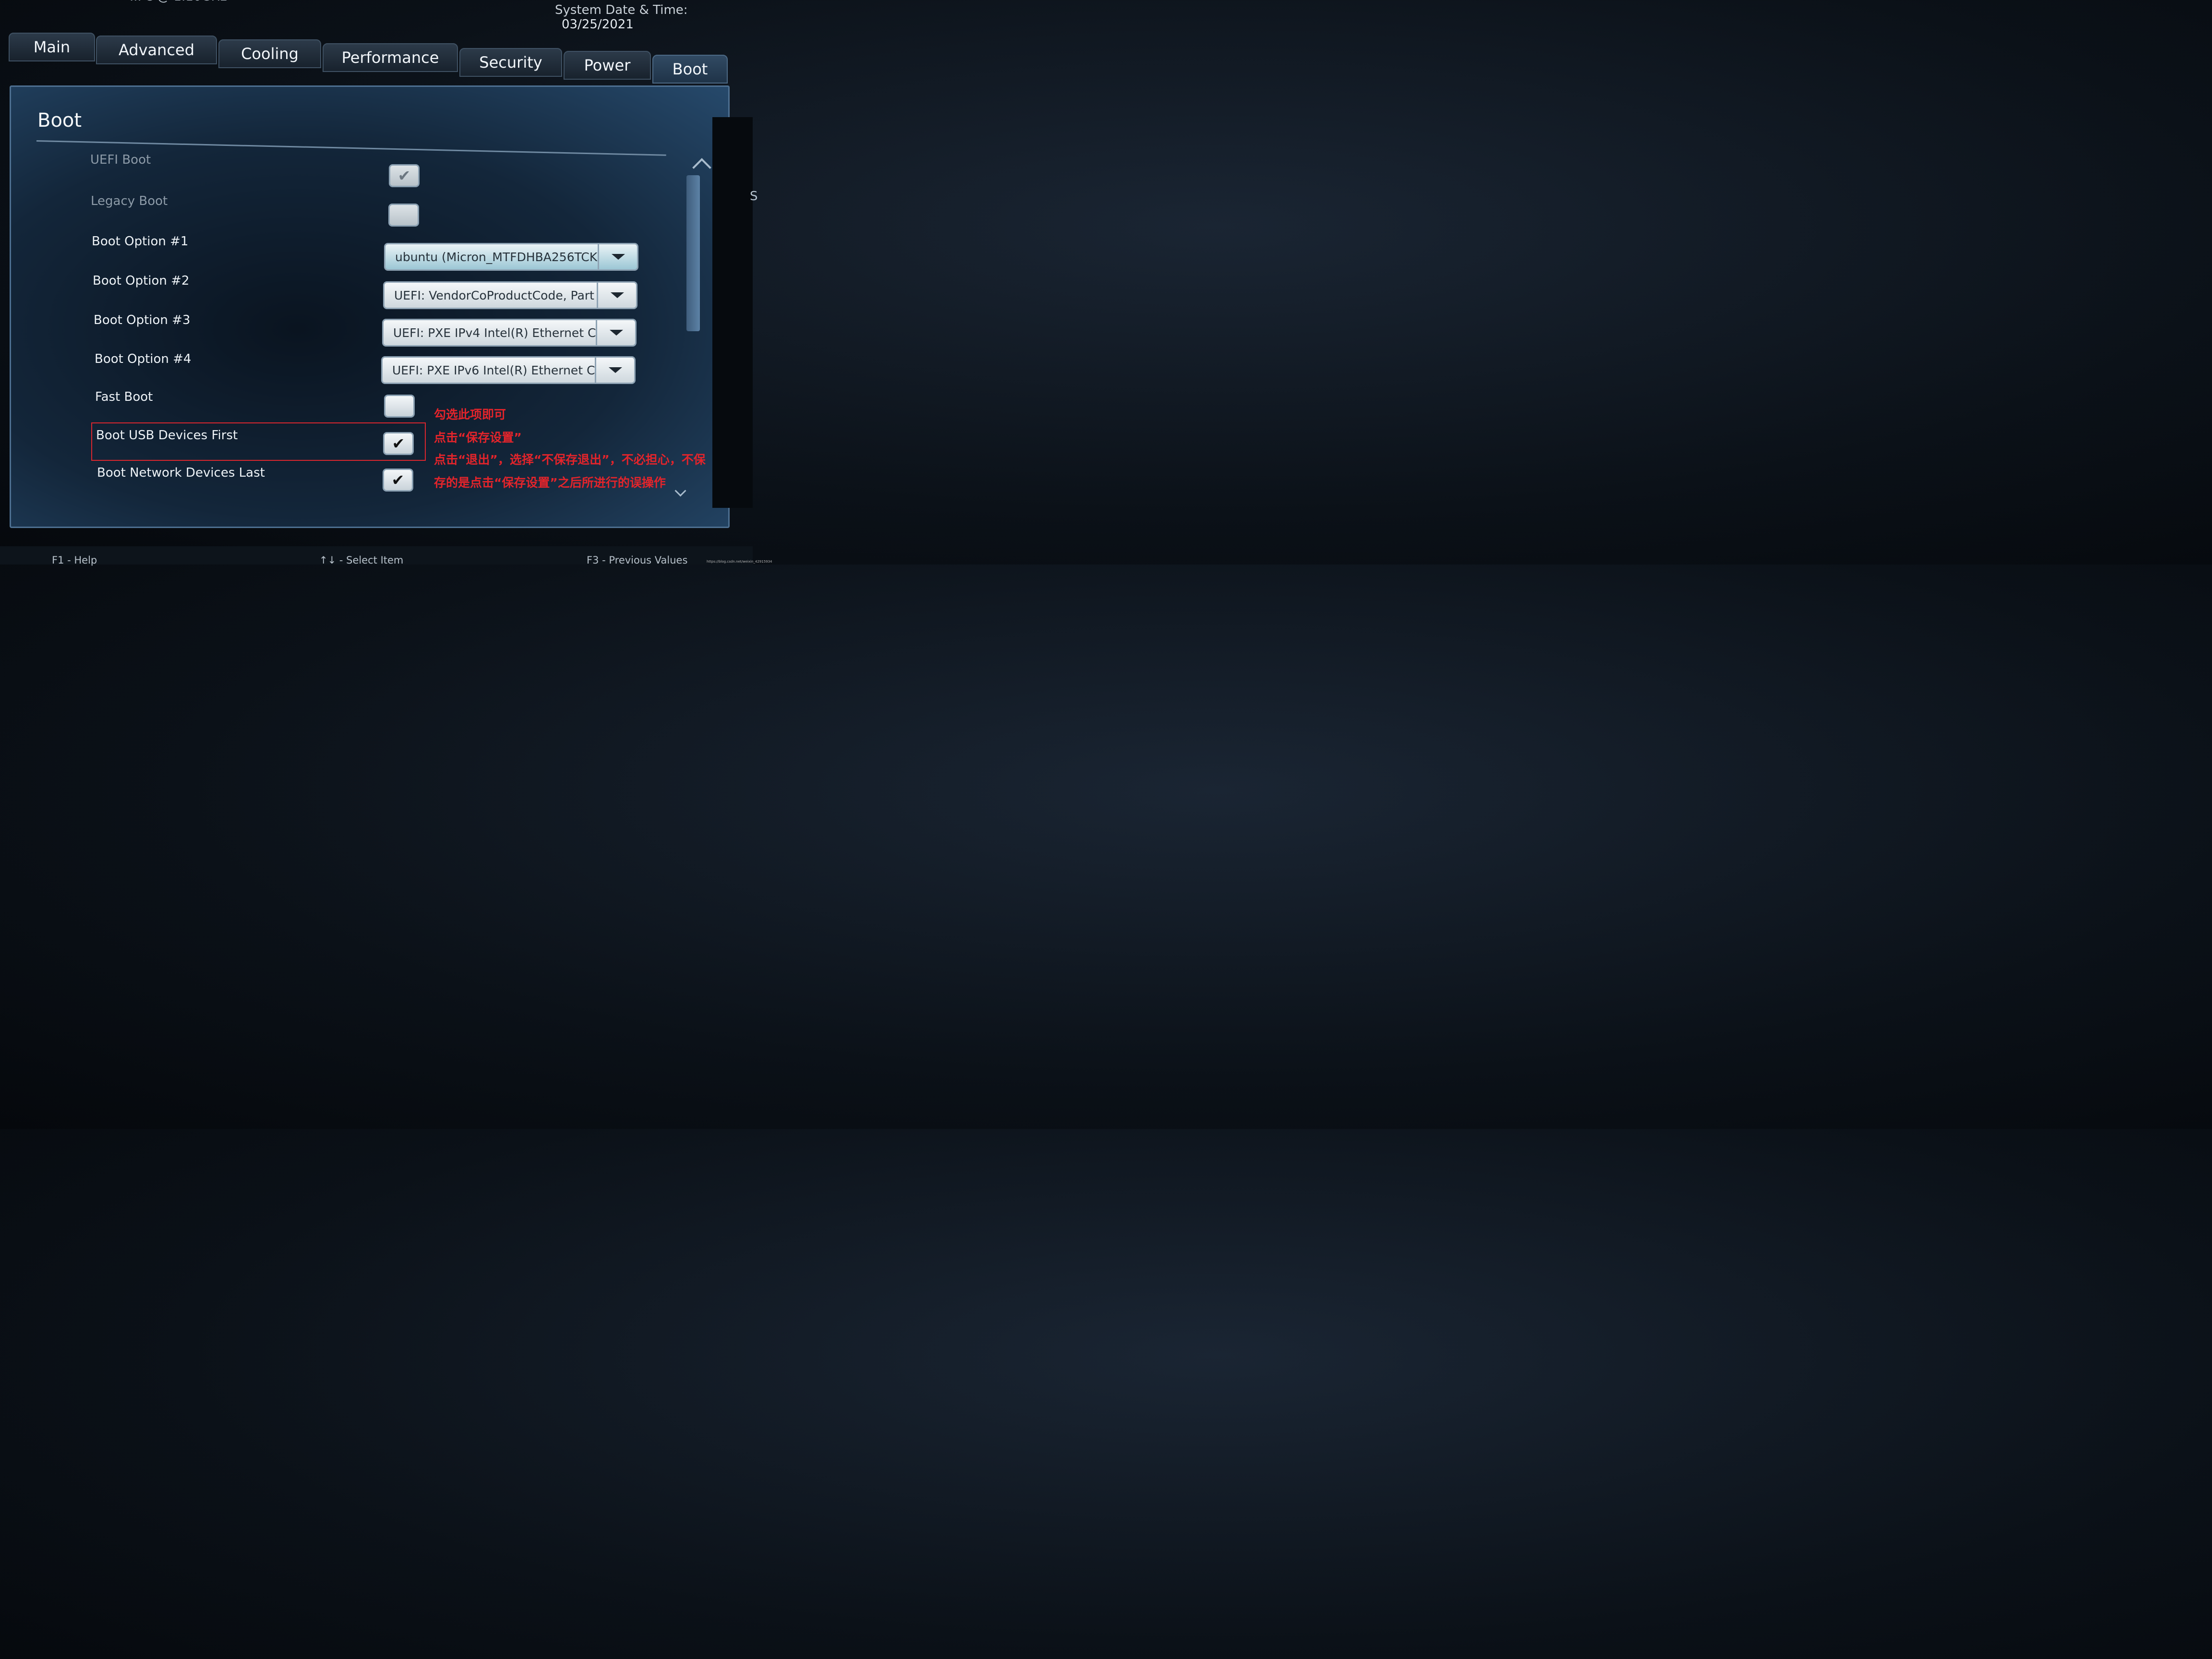 This screenshot has width=2212, height=1659. I want to click on annotation-highlight-box, so click(258, 441).